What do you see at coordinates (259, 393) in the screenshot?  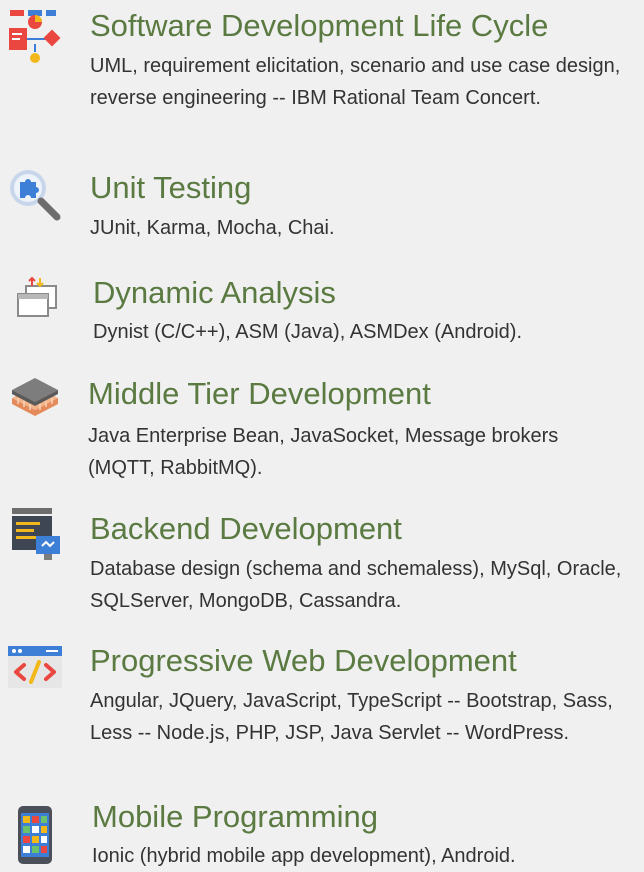 I see `skill-title: Middle Tier Development` at bounding box center [259, 393].